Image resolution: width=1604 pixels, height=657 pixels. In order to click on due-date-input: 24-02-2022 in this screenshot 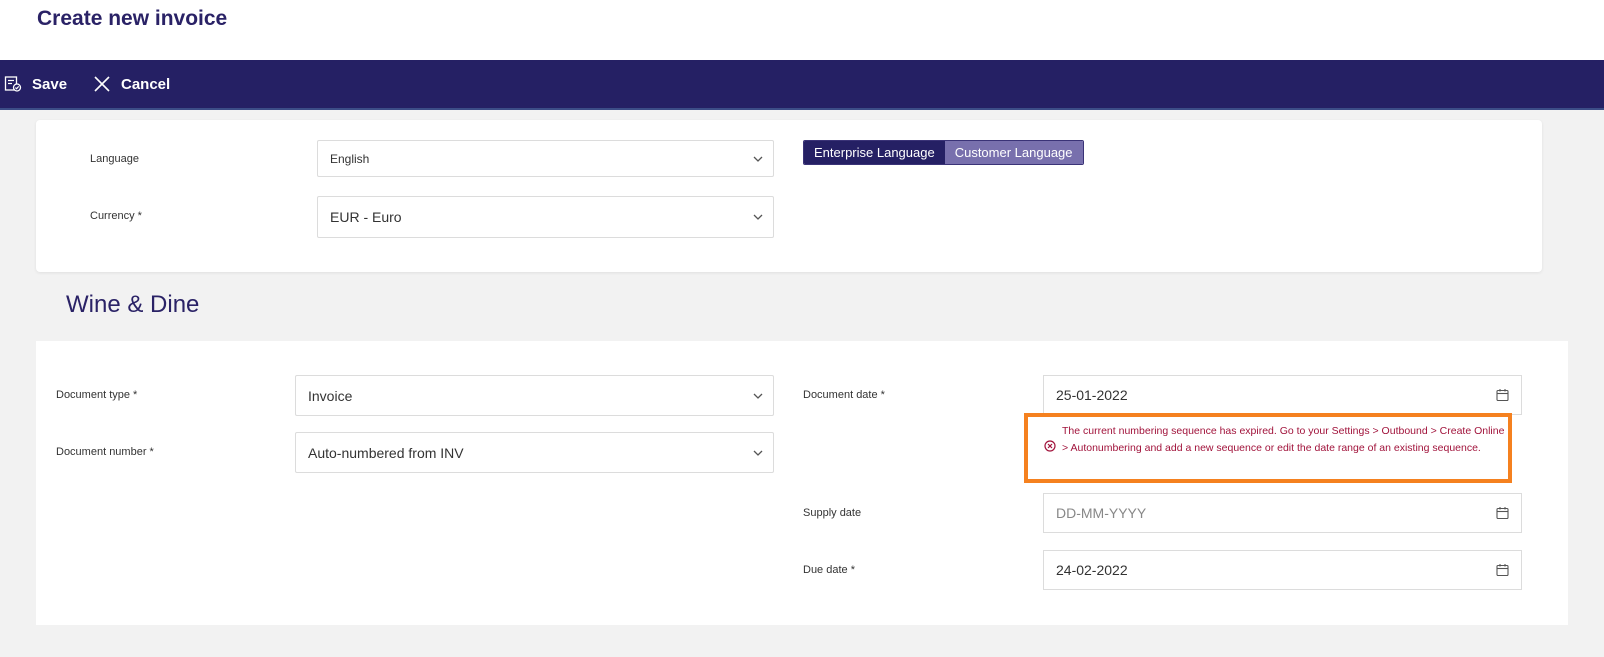, I will do `click(1282, 570)`.